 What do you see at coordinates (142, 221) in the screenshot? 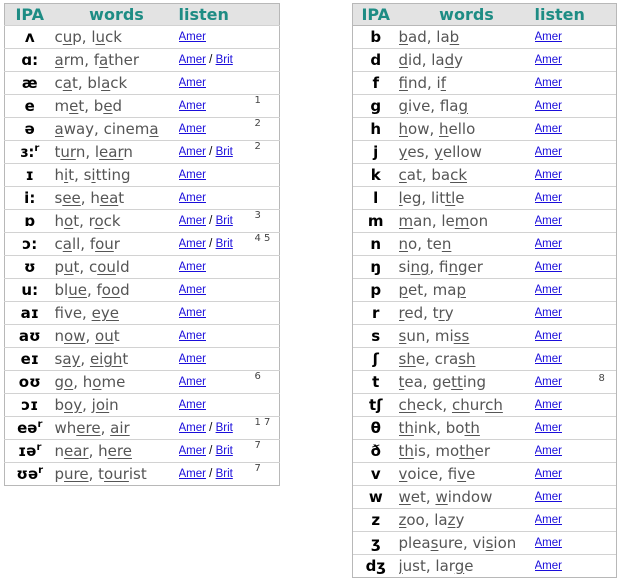
I see `table-row: ɒ hot, rock Amer / Brit 3` at bounding box center [142, 221].